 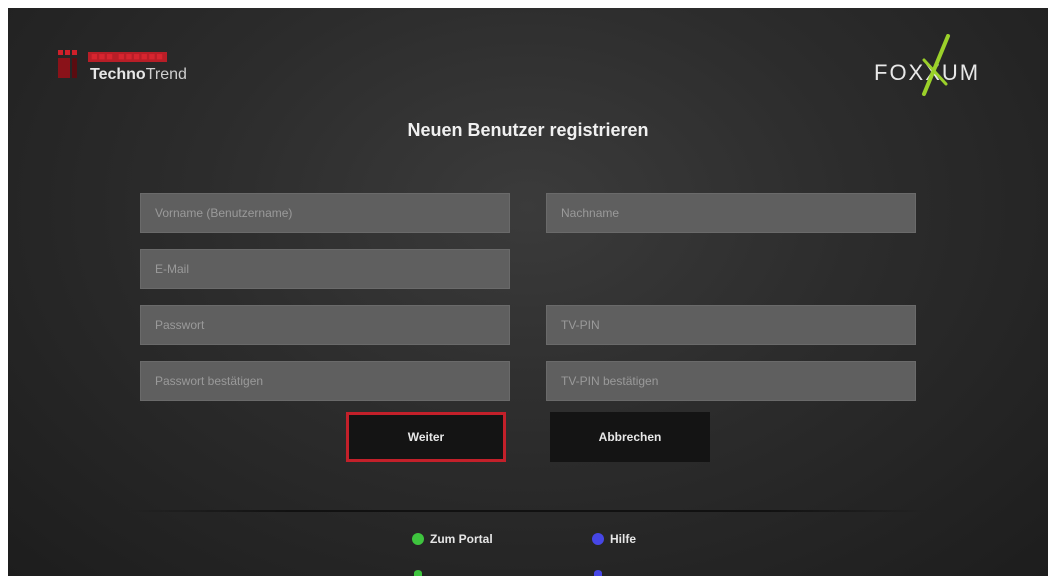 I want to click on foxxum-logo: FOXXUM, so click(x=939, y=65).